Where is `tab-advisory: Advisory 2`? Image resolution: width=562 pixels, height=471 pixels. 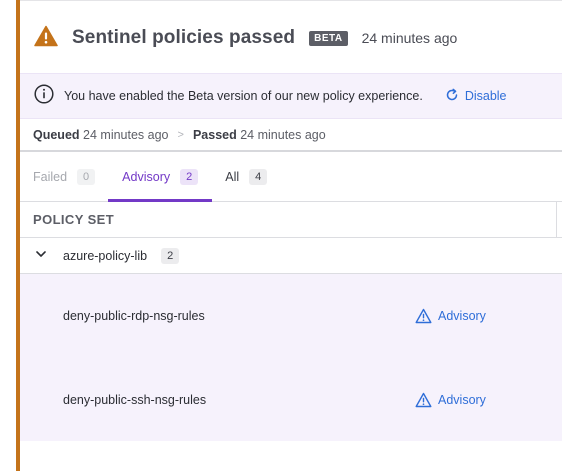
tab-advisory: Advisory 2 is located at coordinates (160, 177).